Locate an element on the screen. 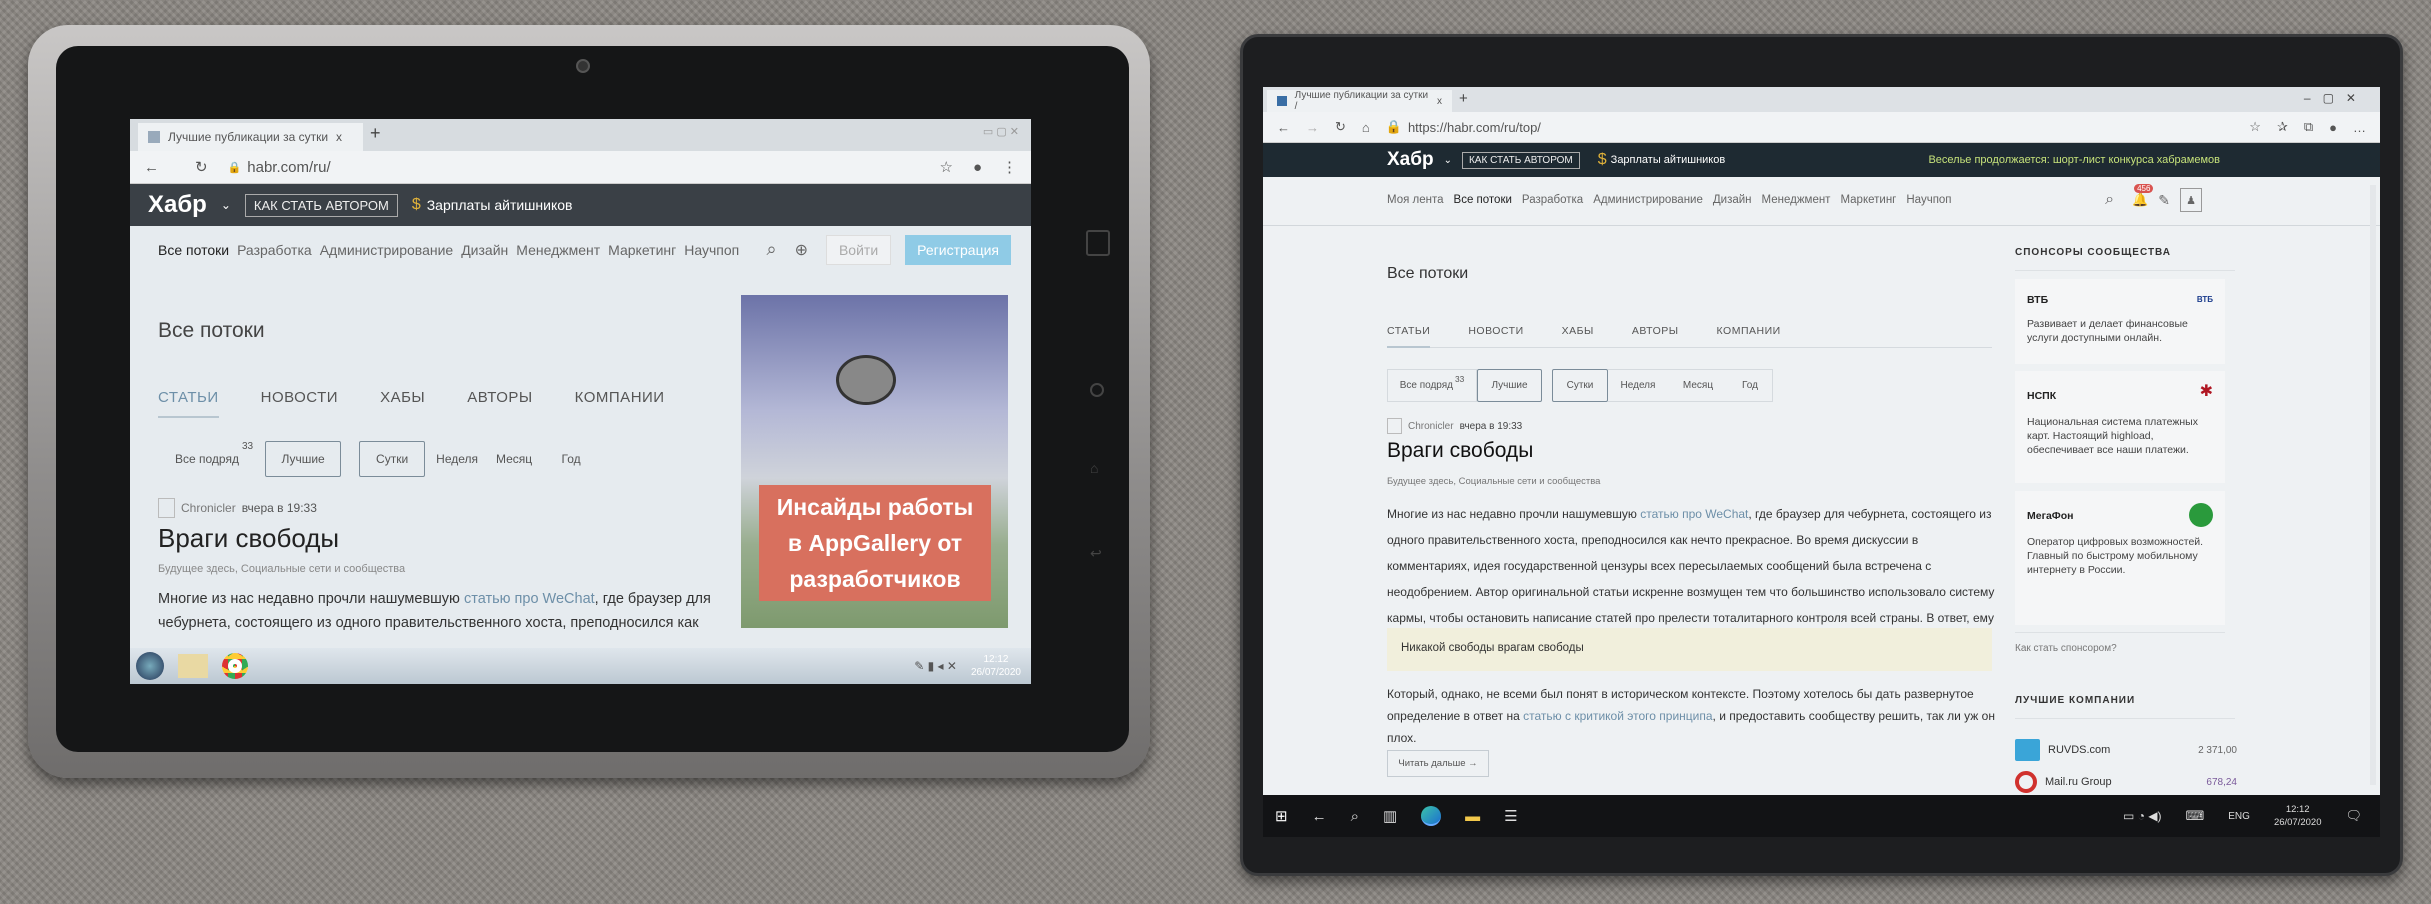 The height and width of the screenshot is (904, 2431). nav-my-feed: Моя лента is located at coordinates (1415, 200).